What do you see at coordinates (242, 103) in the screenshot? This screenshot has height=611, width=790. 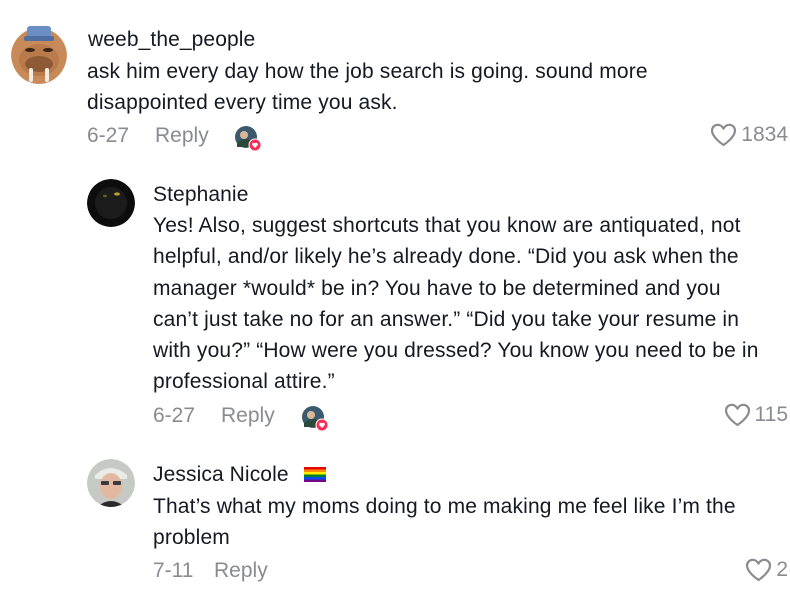 I see `comment-text-line: disappointed every time you ask.` at bounding box center [242, 103].